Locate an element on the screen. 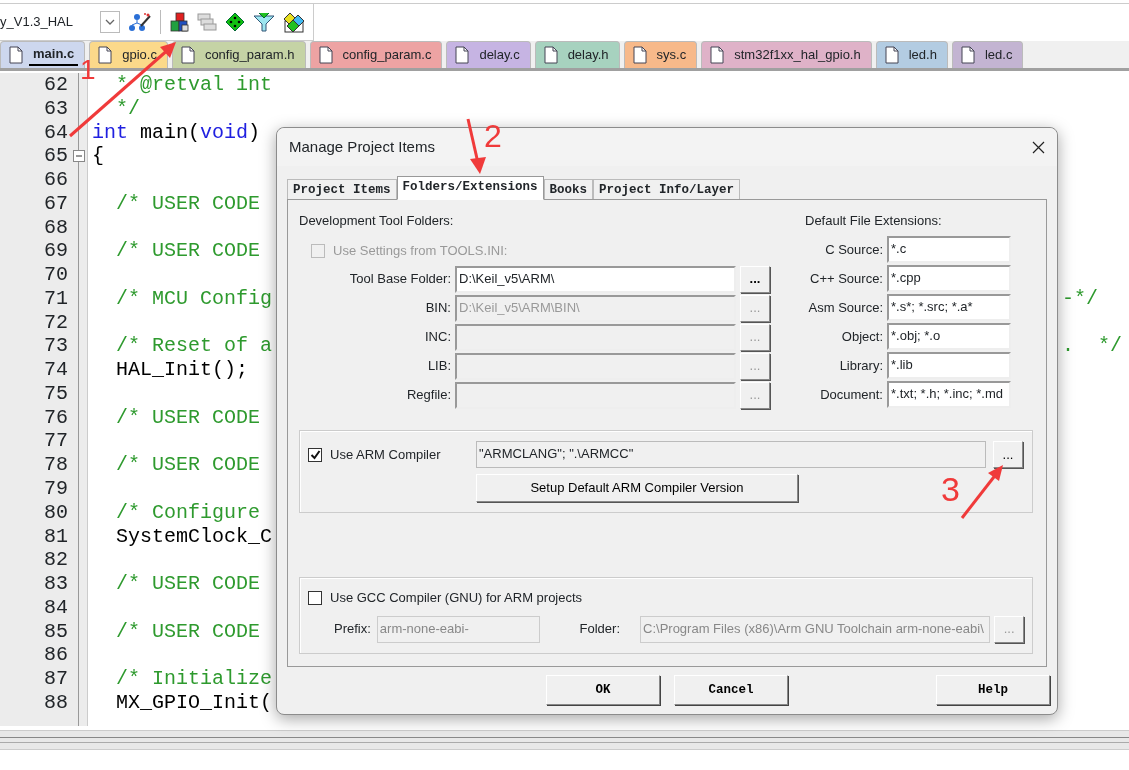 The height and width of the screenshot is (770, 1129). code-fragment: . */ is located at coordinates (1092, 346).